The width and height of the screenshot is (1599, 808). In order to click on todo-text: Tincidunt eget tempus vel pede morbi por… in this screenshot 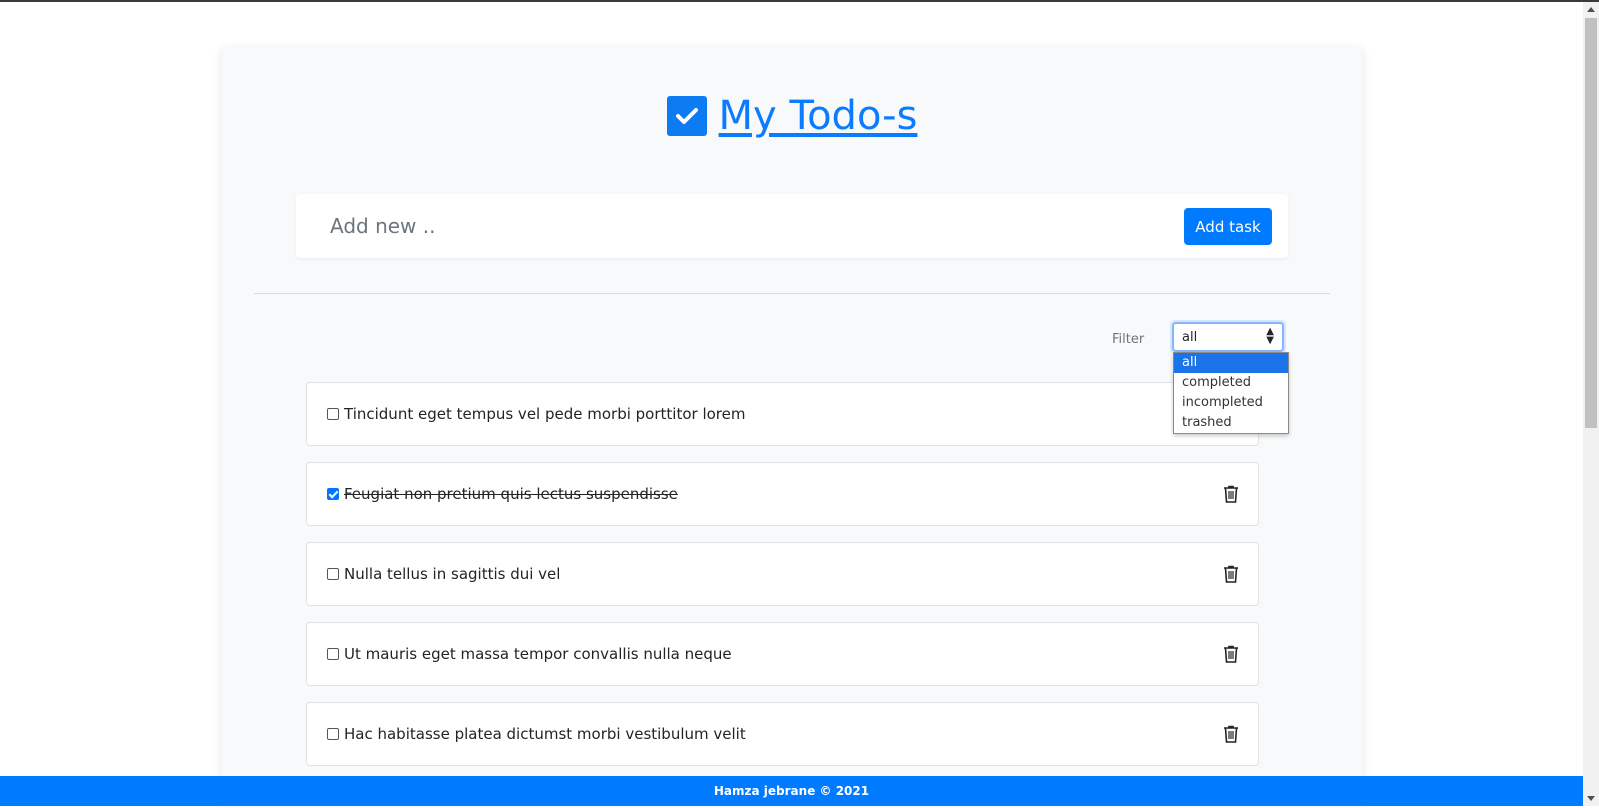, I will do `click(545, 414)`.